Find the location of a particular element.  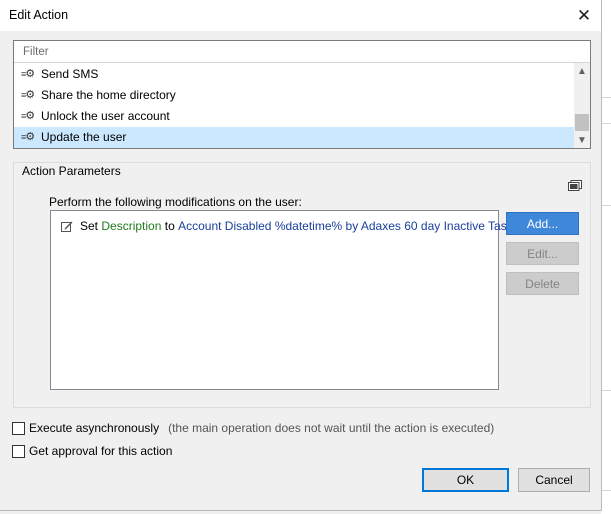

filter-input is located at coordinates (302, 52).